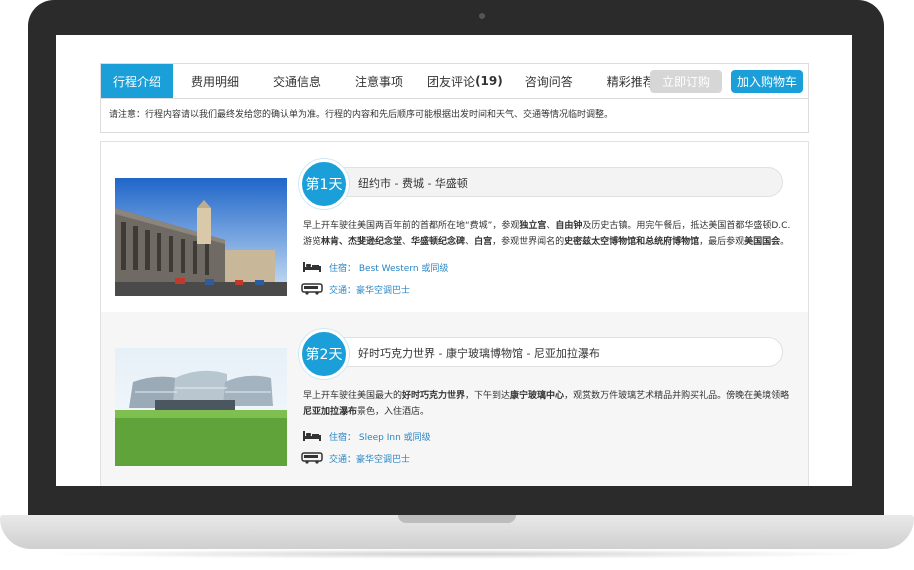  I want to click on desc-text: ，最后参观, so click(722, 242).